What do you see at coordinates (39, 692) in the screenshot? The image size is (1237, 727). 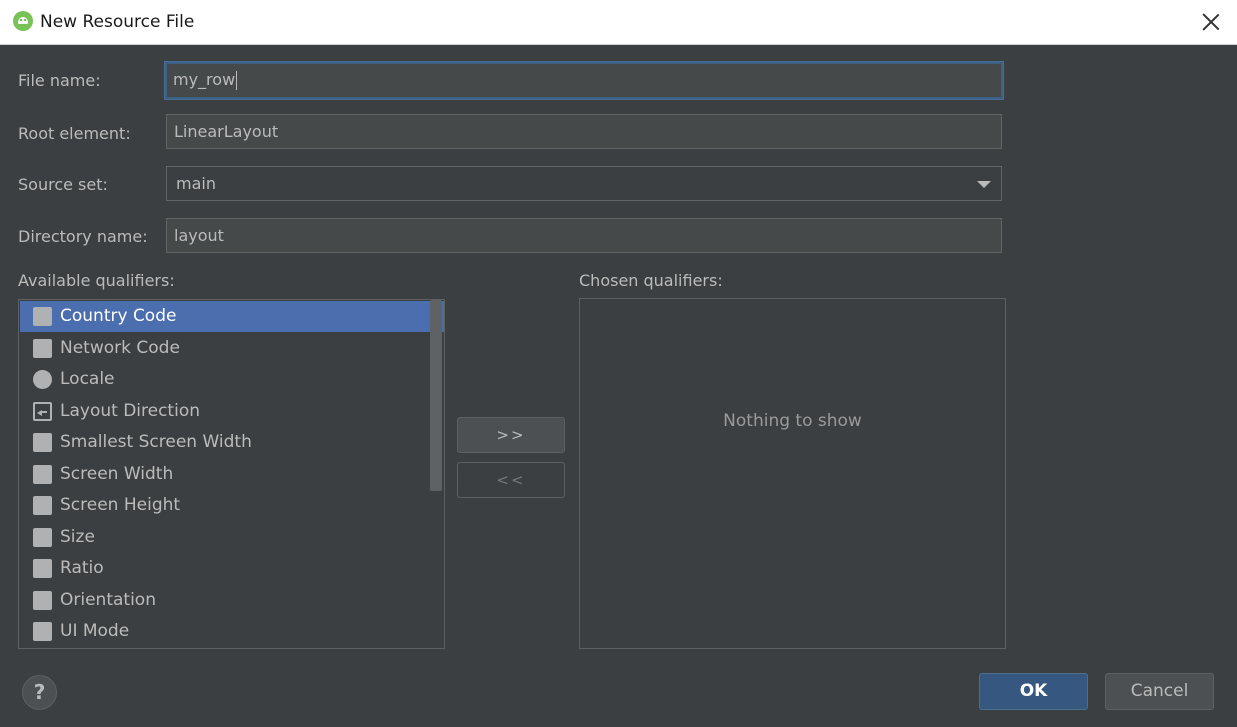 I see `help-button: ?` at bounding box center [39, 692].